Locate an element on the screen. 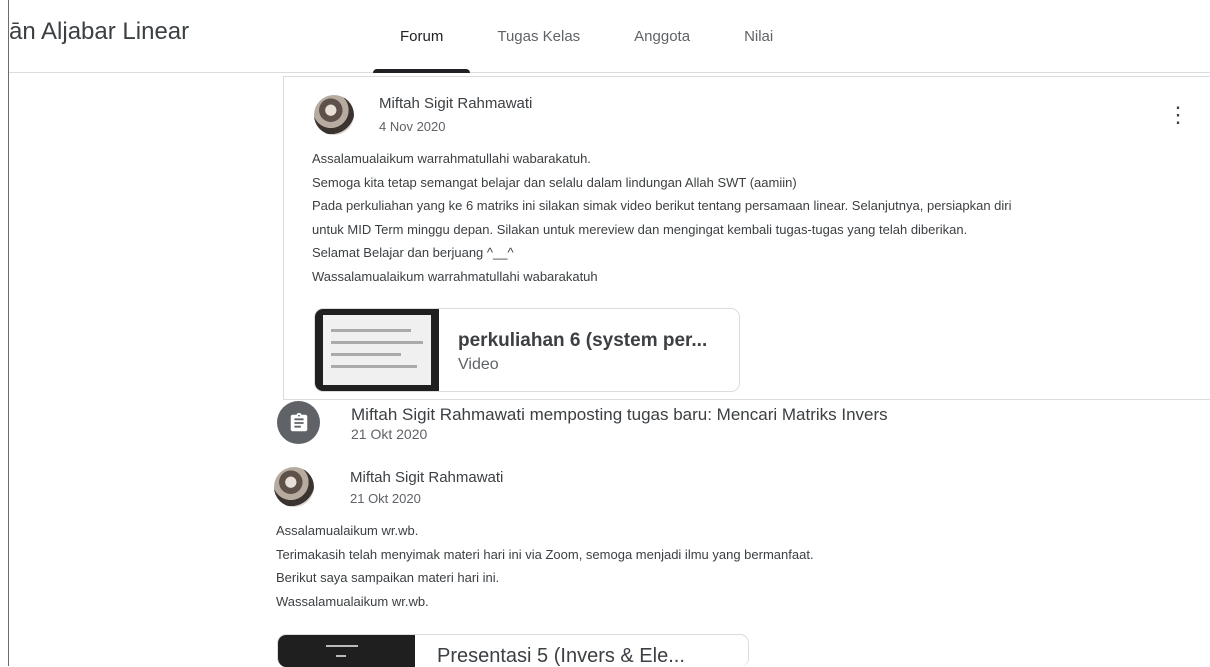 The image size is (1210, 667). file-thumbnail is located at coordinates (346, 651).